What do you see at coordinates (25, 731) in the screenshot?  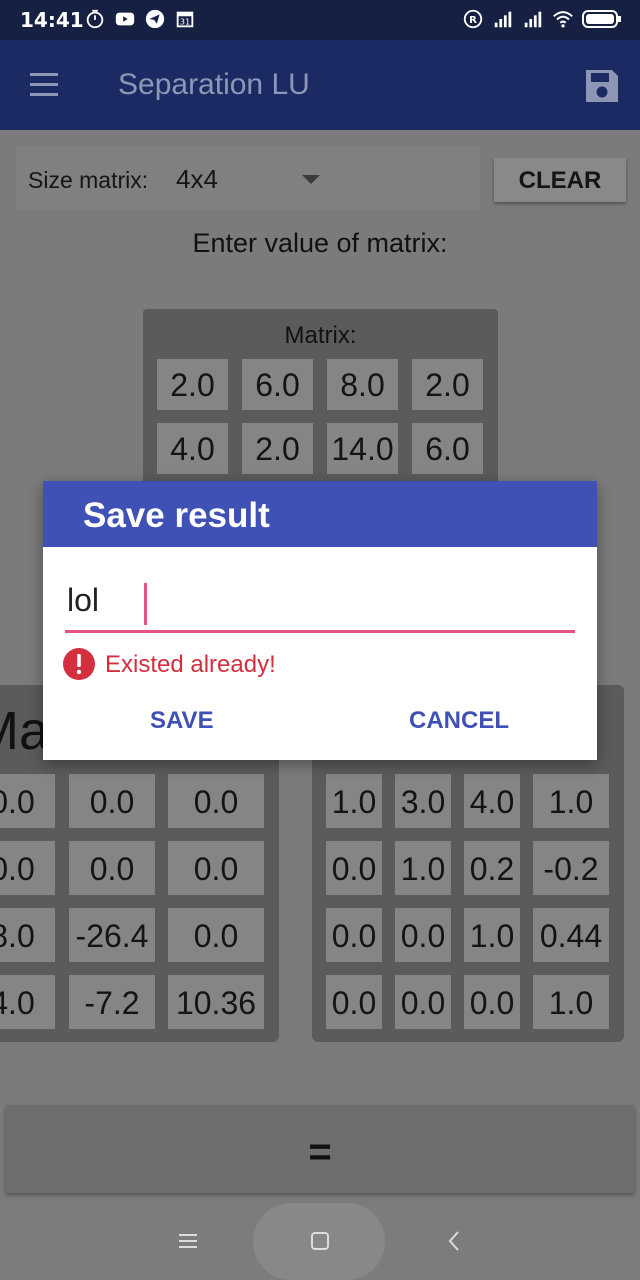 I see `result-matrix-heading: Ma` at bounding box center [25, 731].